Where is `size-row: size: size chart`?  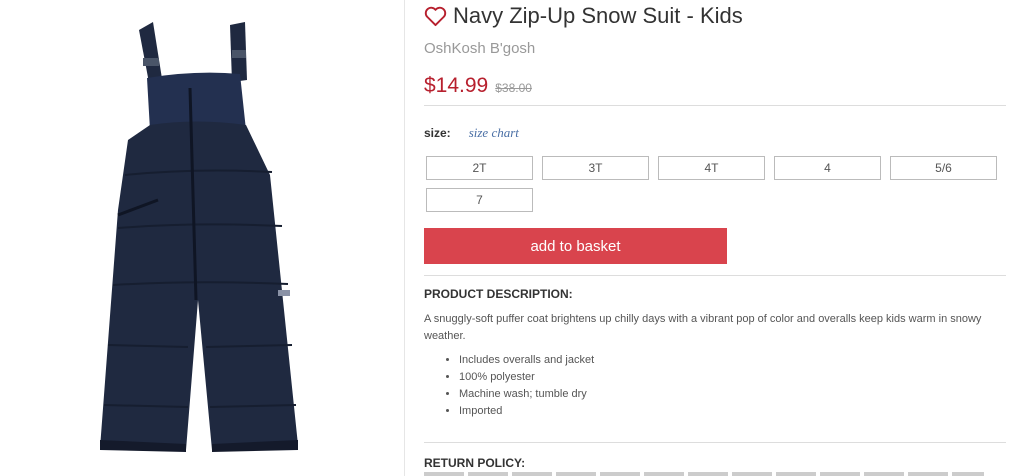
size-row: size: size chart is located at coordinates (471, 133).